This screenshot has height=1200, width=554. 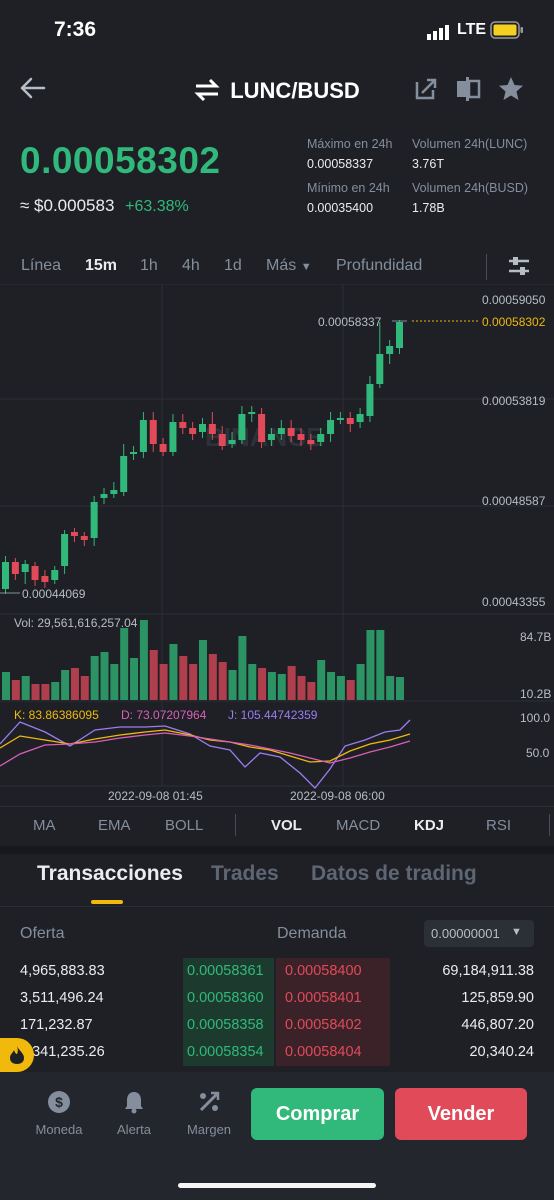 What do you see at coordinates (59, 1129) in the screenshot?
I see `nav-moneda-label: Moneda` at bounding box center [59, 1129].